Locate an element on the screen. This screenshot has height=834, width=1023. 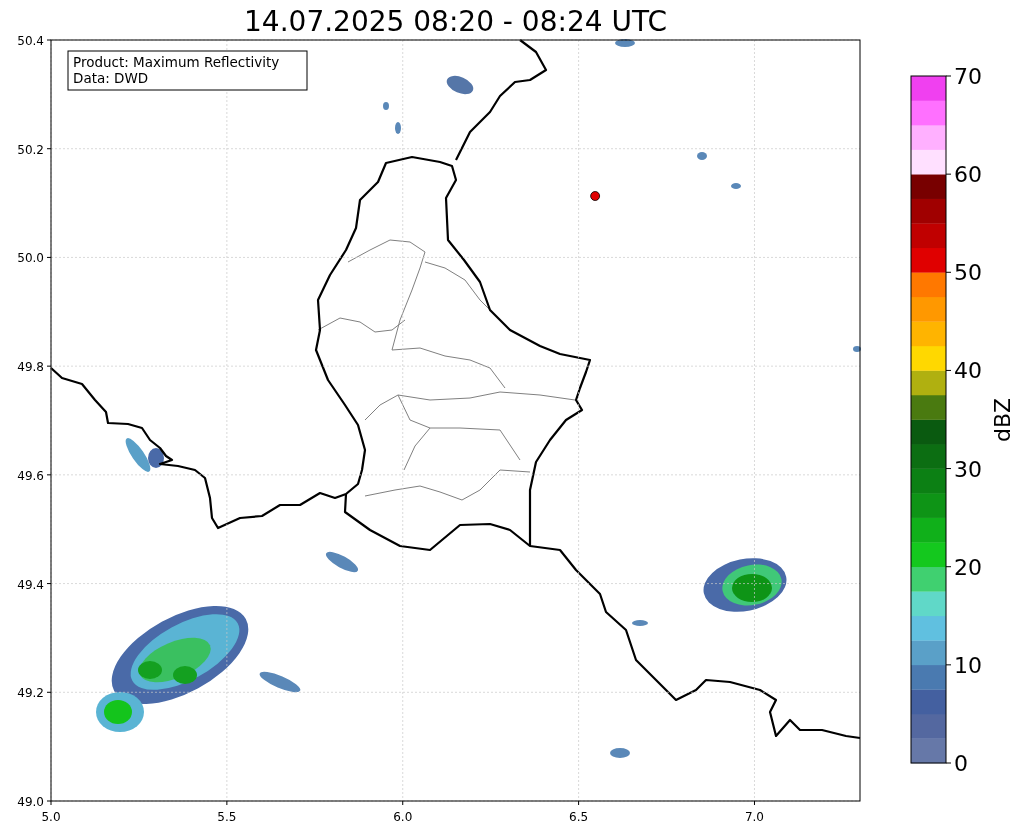
colorbar-label: dBZ is located at coordinates (1002, 420).